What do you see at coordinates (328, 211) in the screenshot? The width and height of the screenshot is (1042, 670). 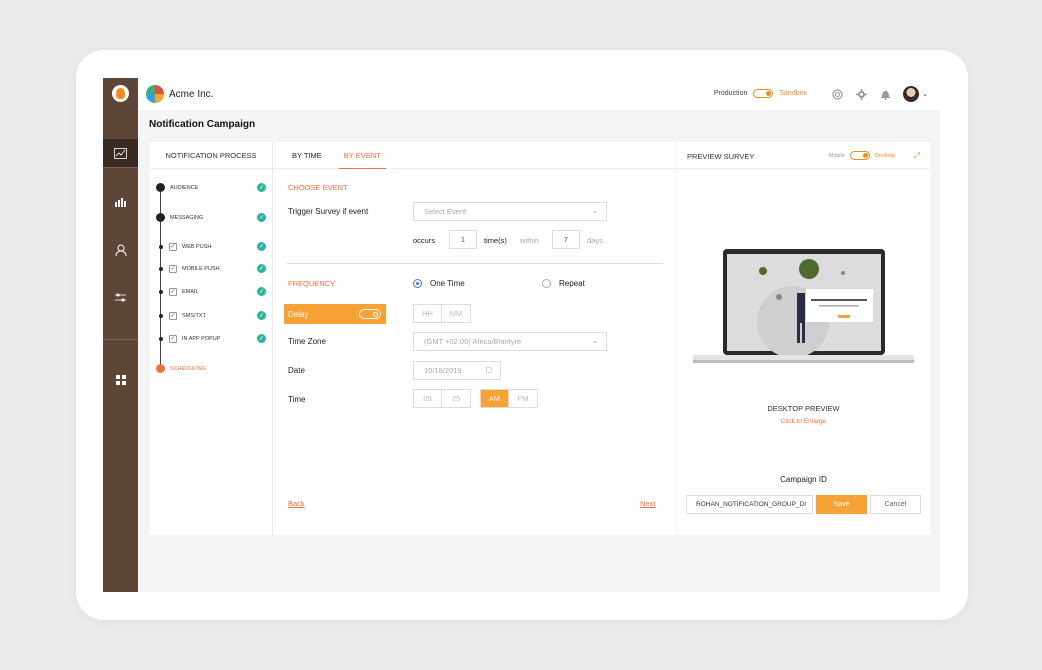 I see `trigger-label: Trigger Survey if event` at bounding box center [328, 211].